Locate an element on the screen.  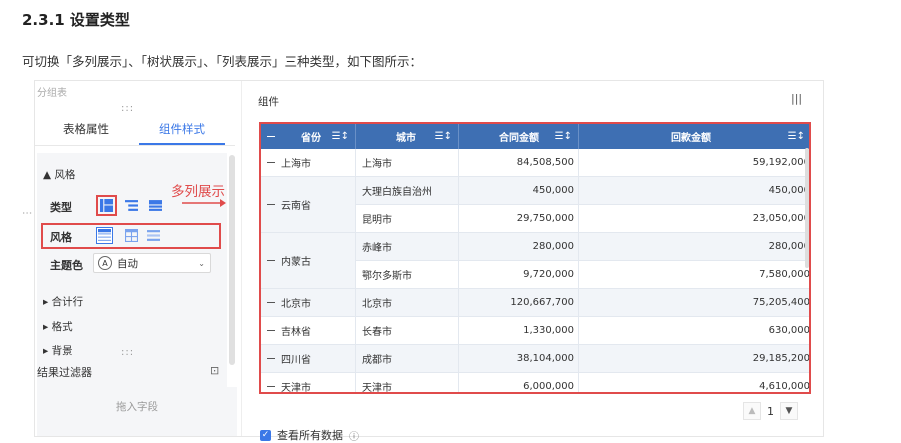
tab-table-properties: 表格属性 is located at coordinates (86, 129).